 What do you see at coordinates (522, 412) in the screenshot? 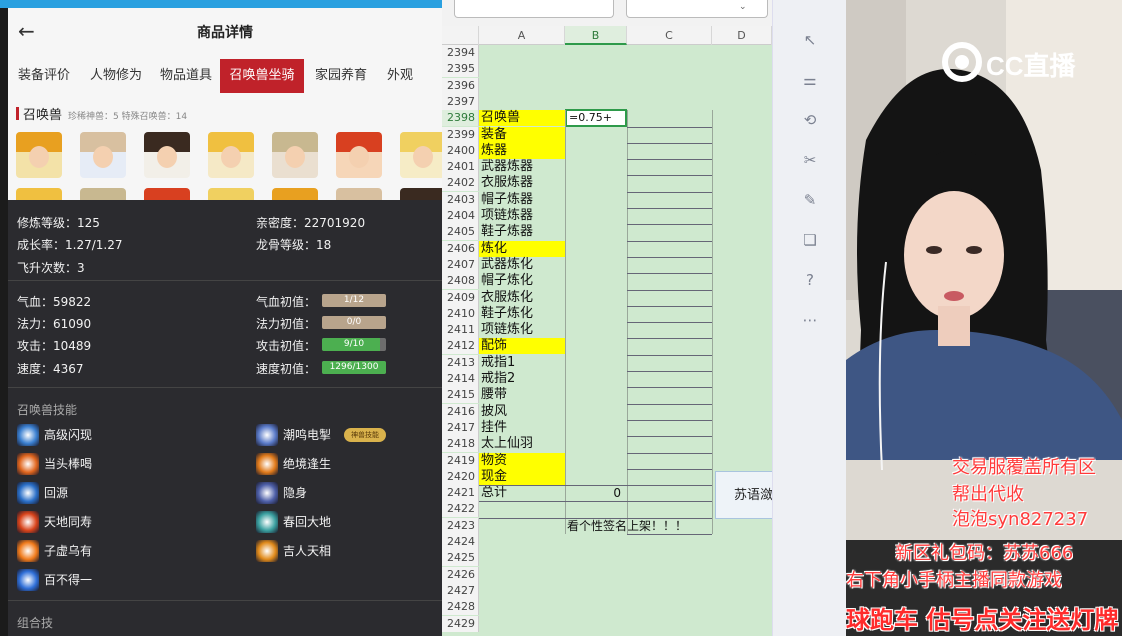
I see `cell-a: 披风` at bounding box center [522, 412].